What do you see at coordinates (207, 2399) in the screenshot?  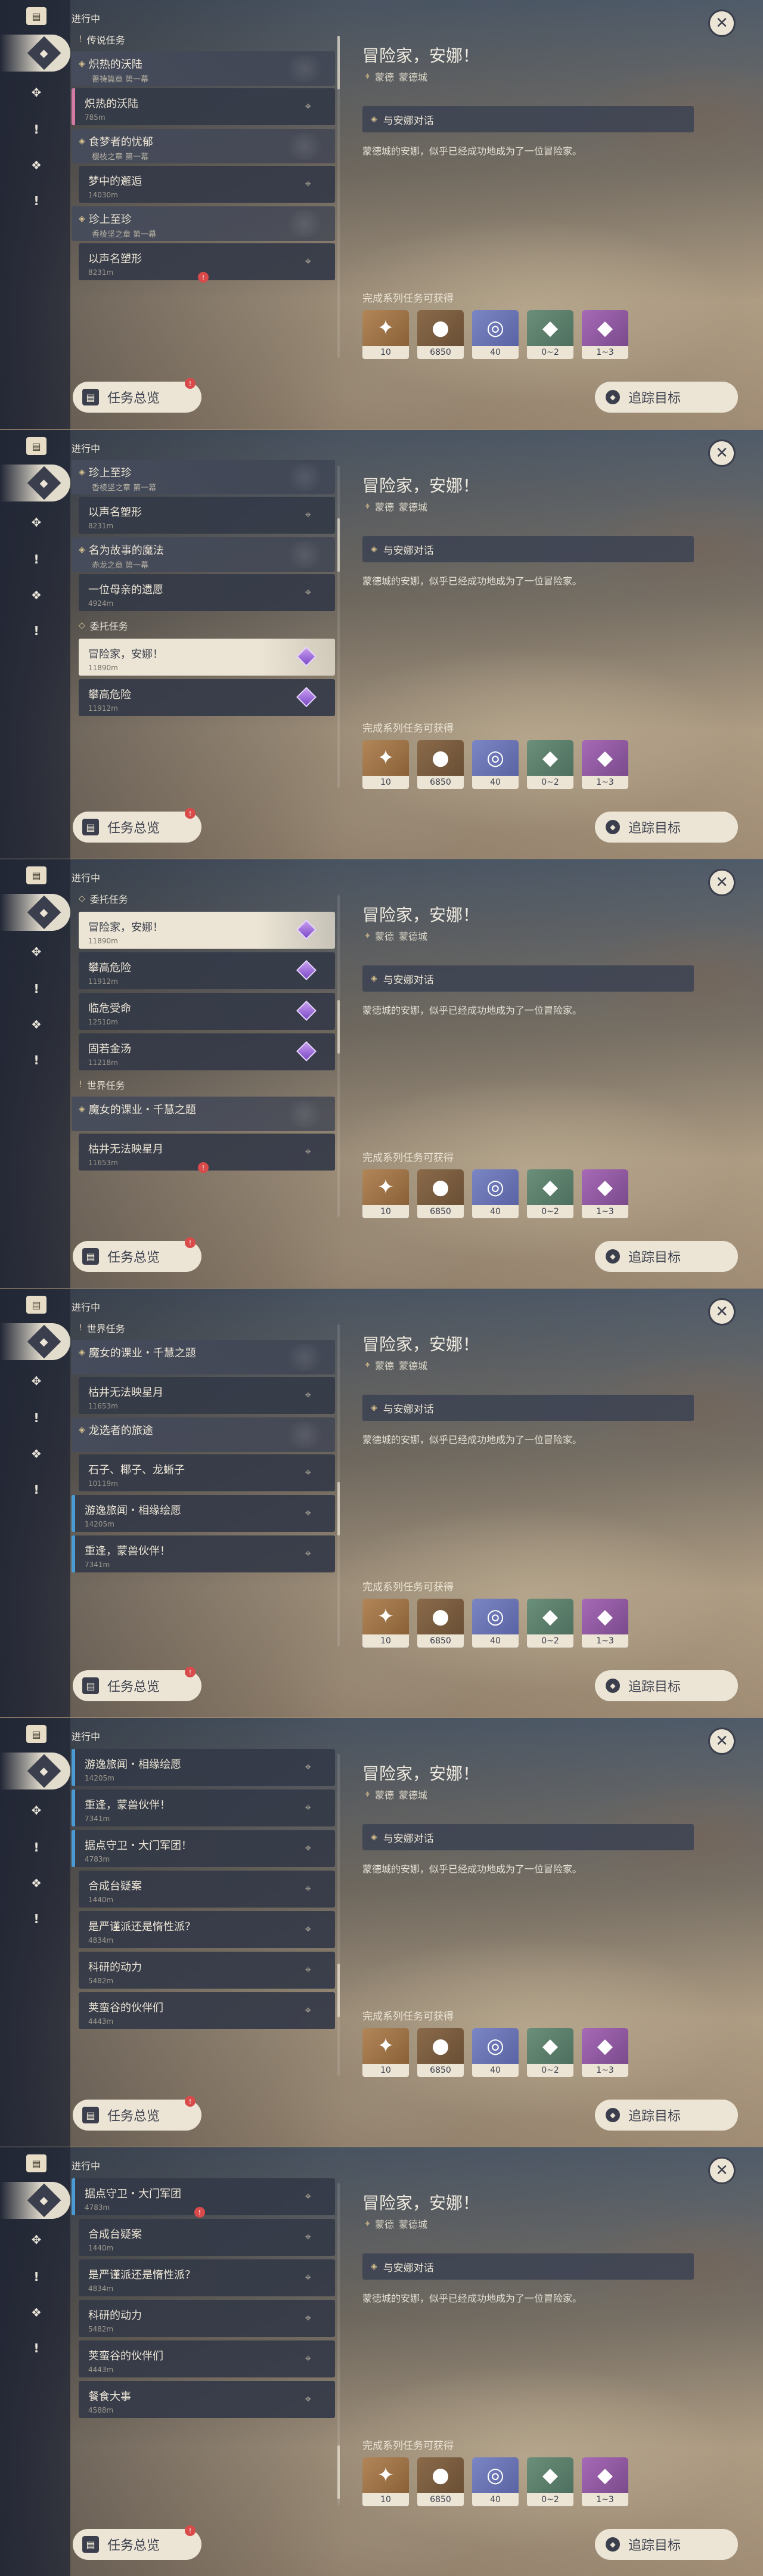 I see `quest-item: 餐食大事 4588m ⌖` at bounding box center [207, 2399].